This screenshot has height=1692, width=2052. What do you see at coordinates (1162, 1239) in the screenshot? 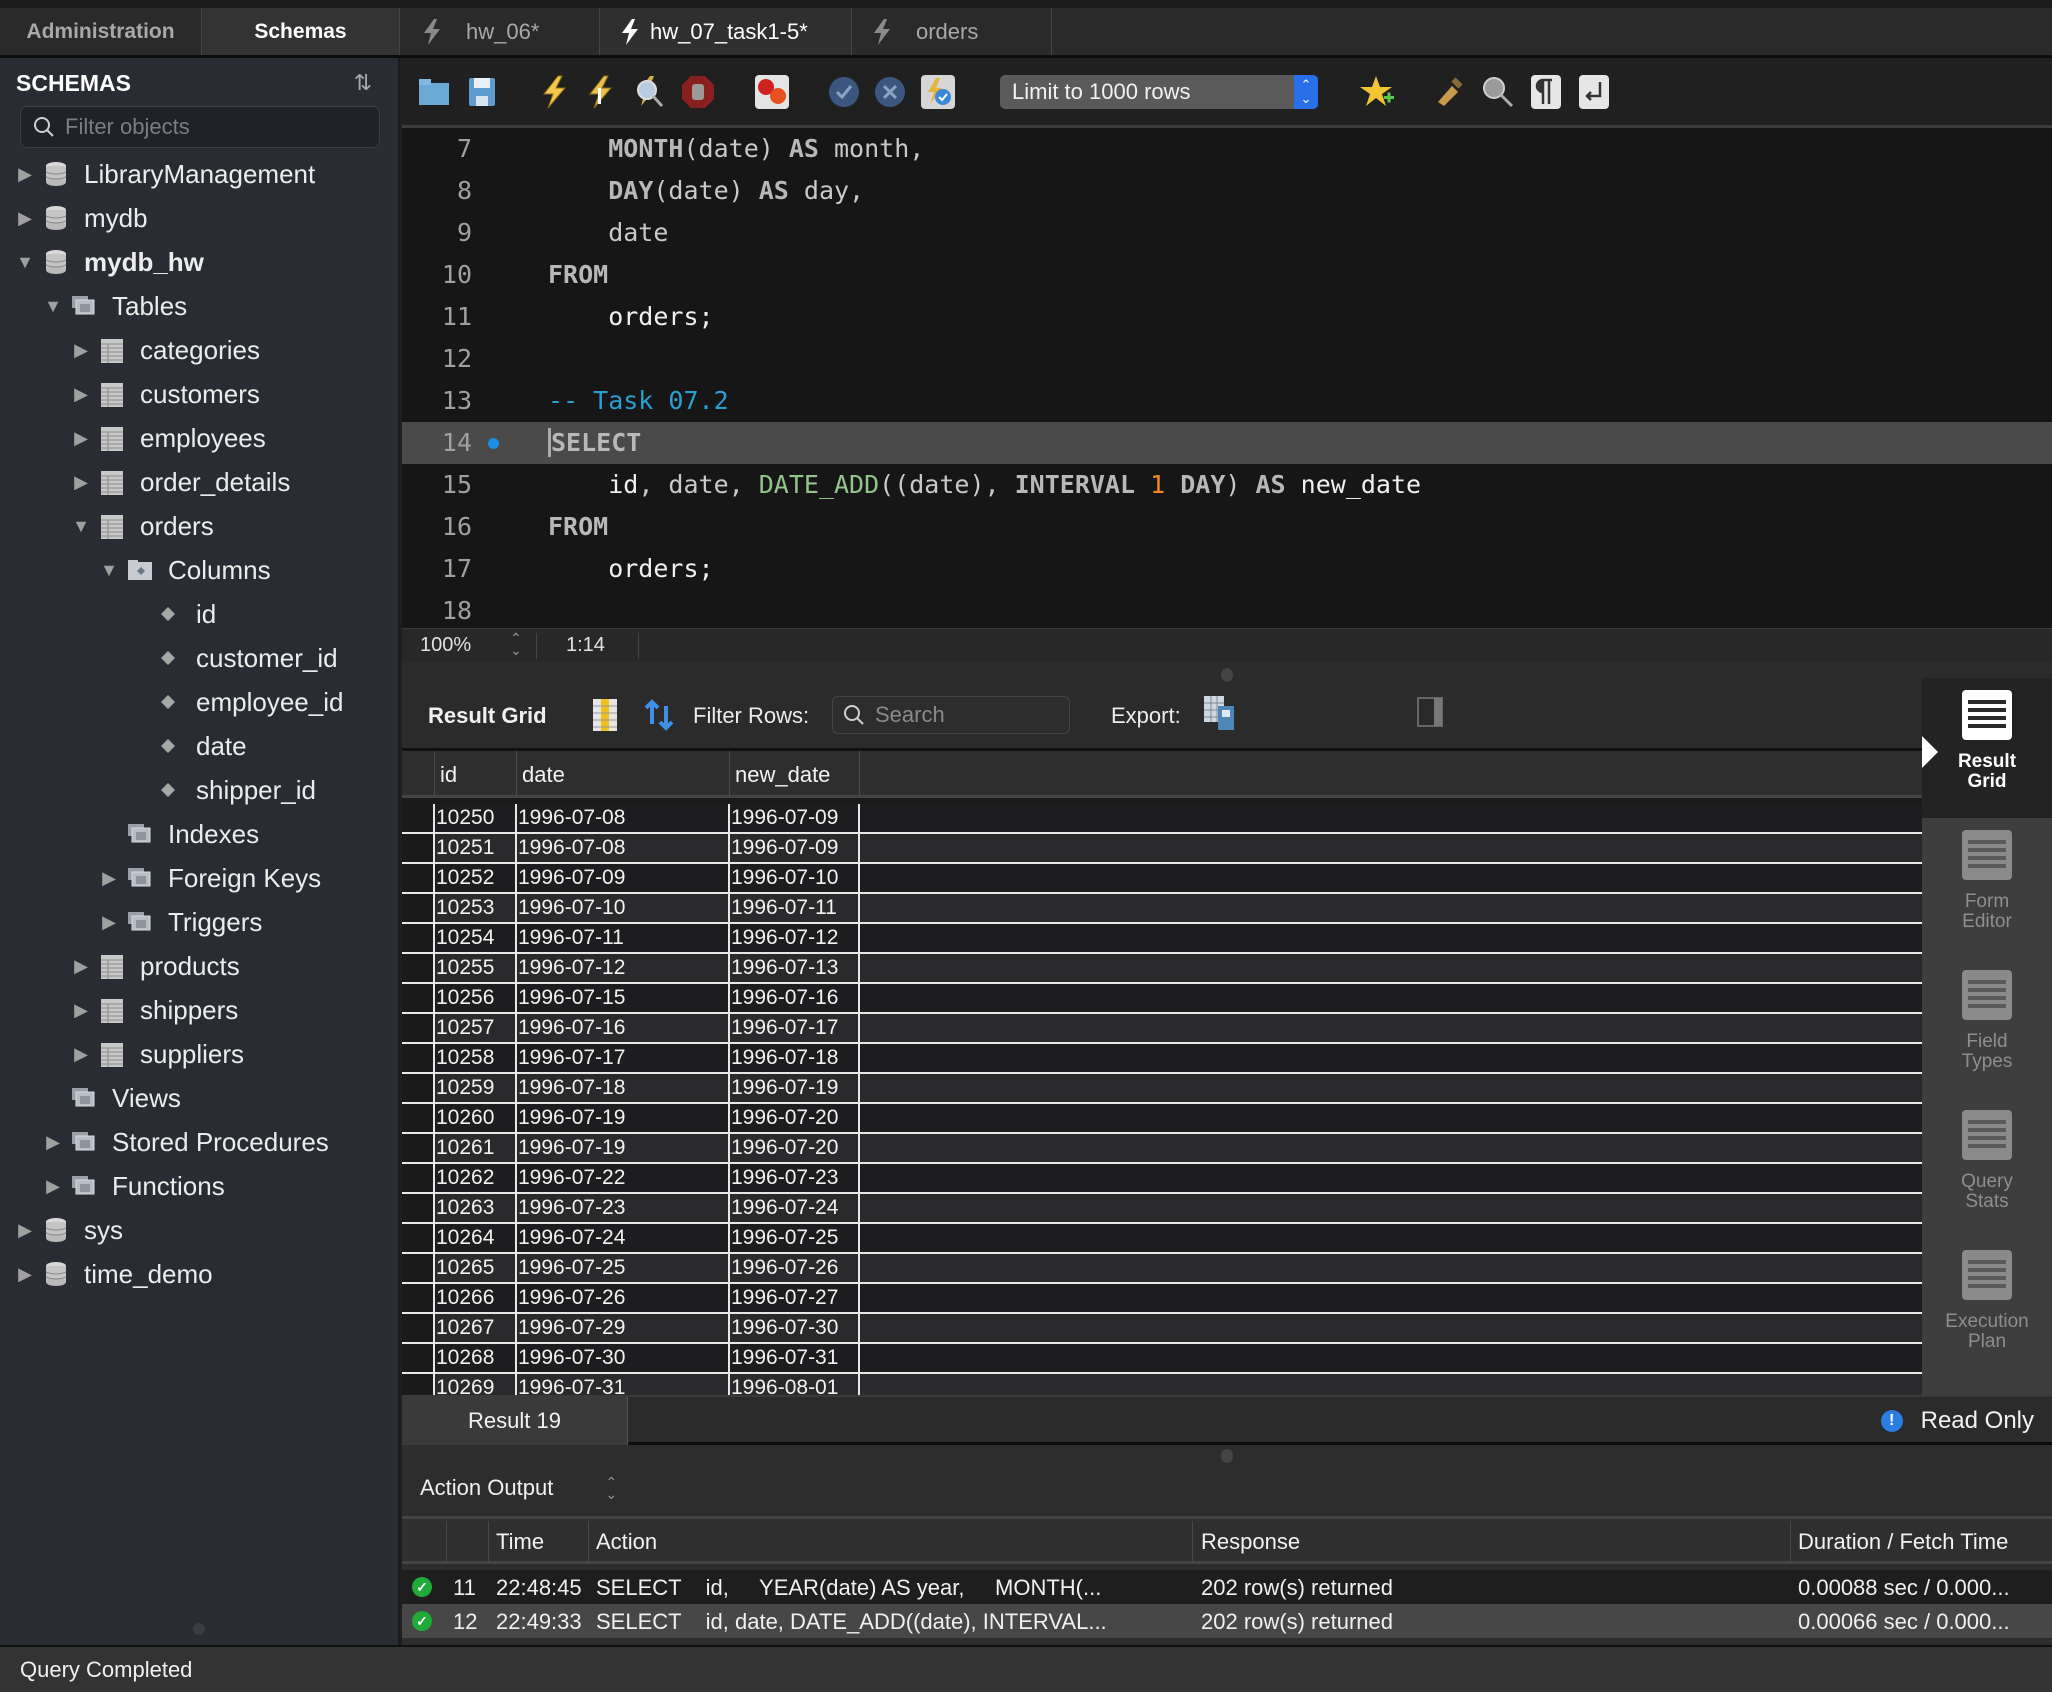
I see `table-row: 10264 1996-07-24 1996-07-25` at bounding box center [1162, 1239].